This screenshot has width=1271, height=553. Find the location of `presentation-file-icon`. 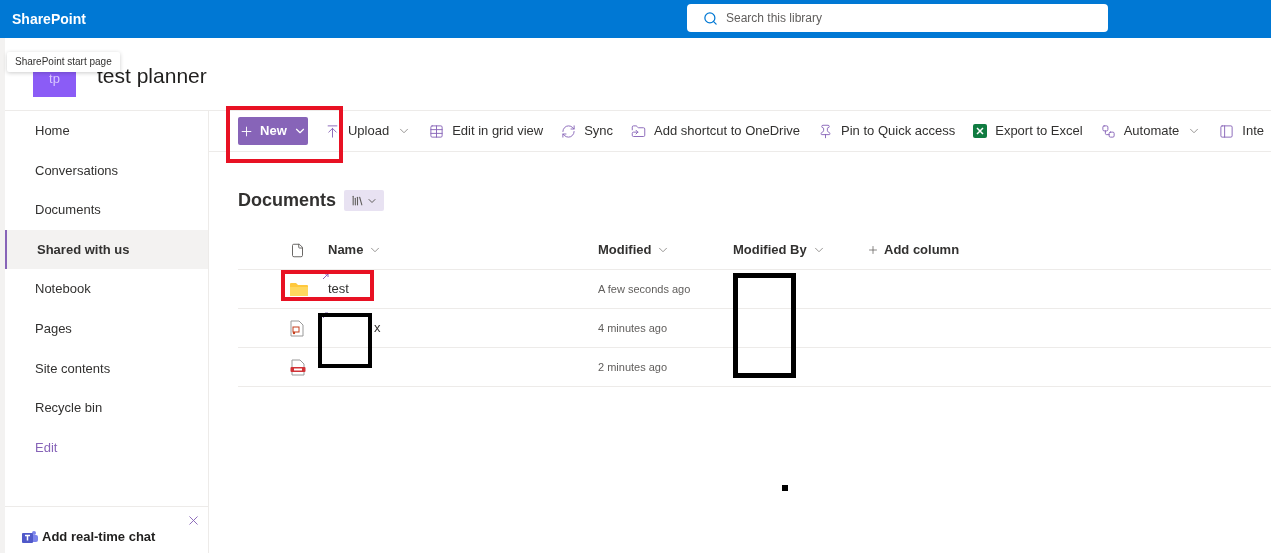

presentation-file-icon is located at coordinates (297, 328).